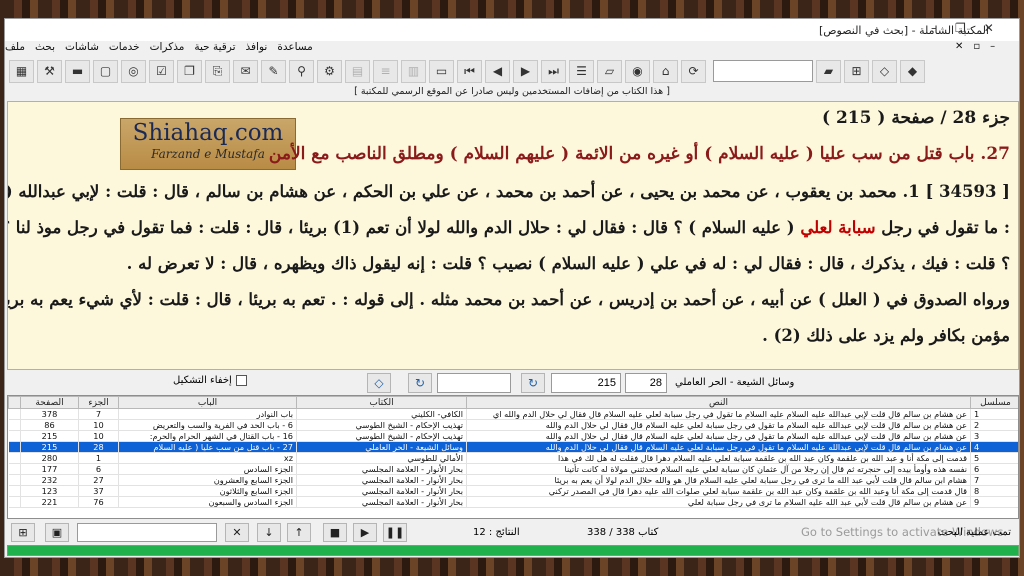  Describe the element at coordinates (147, 532) in the screenshot. I see `status-input` at that location.